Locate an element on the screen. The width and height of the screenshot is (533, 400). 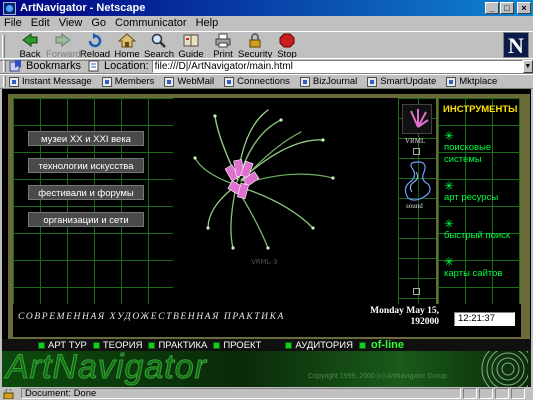
vrml-thumb-label: VRML is located at coordinates (415, 141).